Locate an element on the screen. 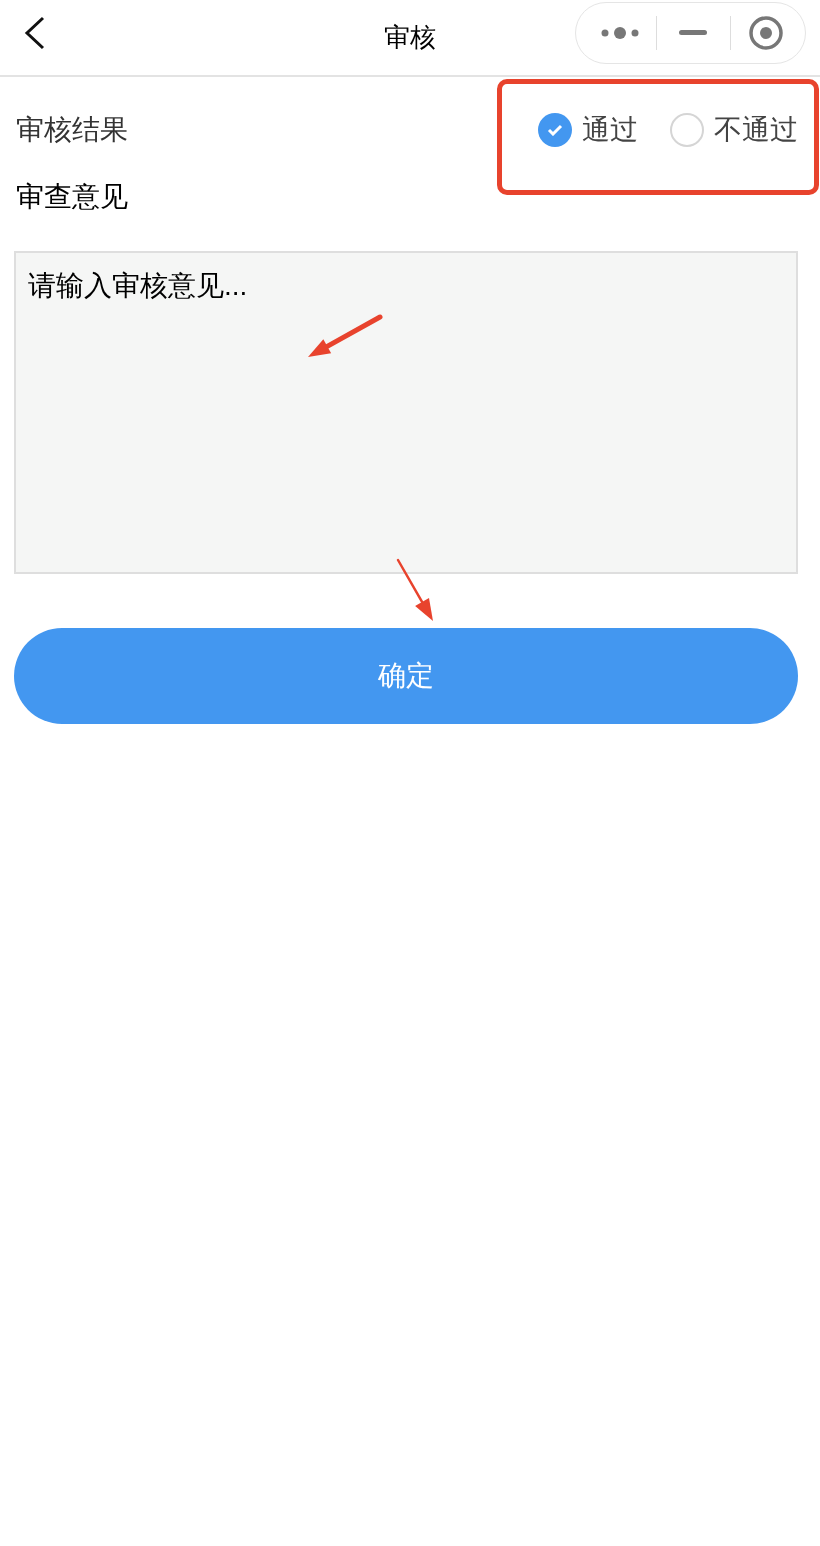  minimize-icon is located at coordinates (693, 33).